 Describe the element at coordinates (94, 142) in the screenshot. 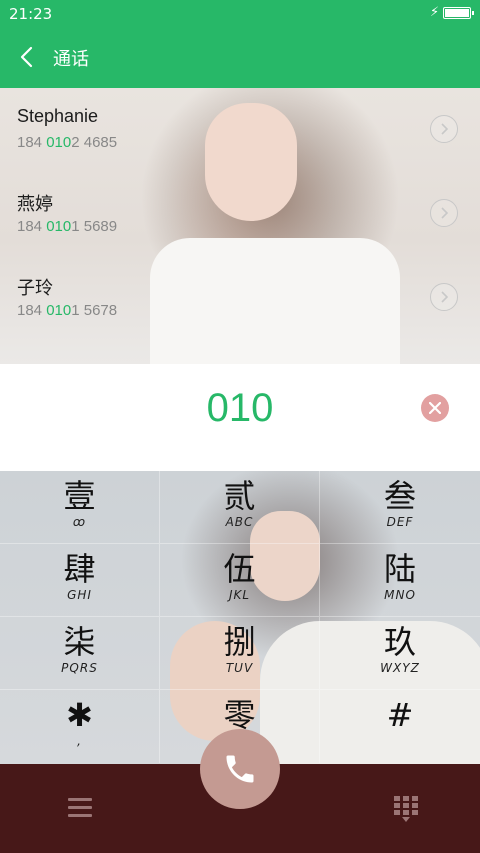

I see `number-suffix: 2 4685` at that location.